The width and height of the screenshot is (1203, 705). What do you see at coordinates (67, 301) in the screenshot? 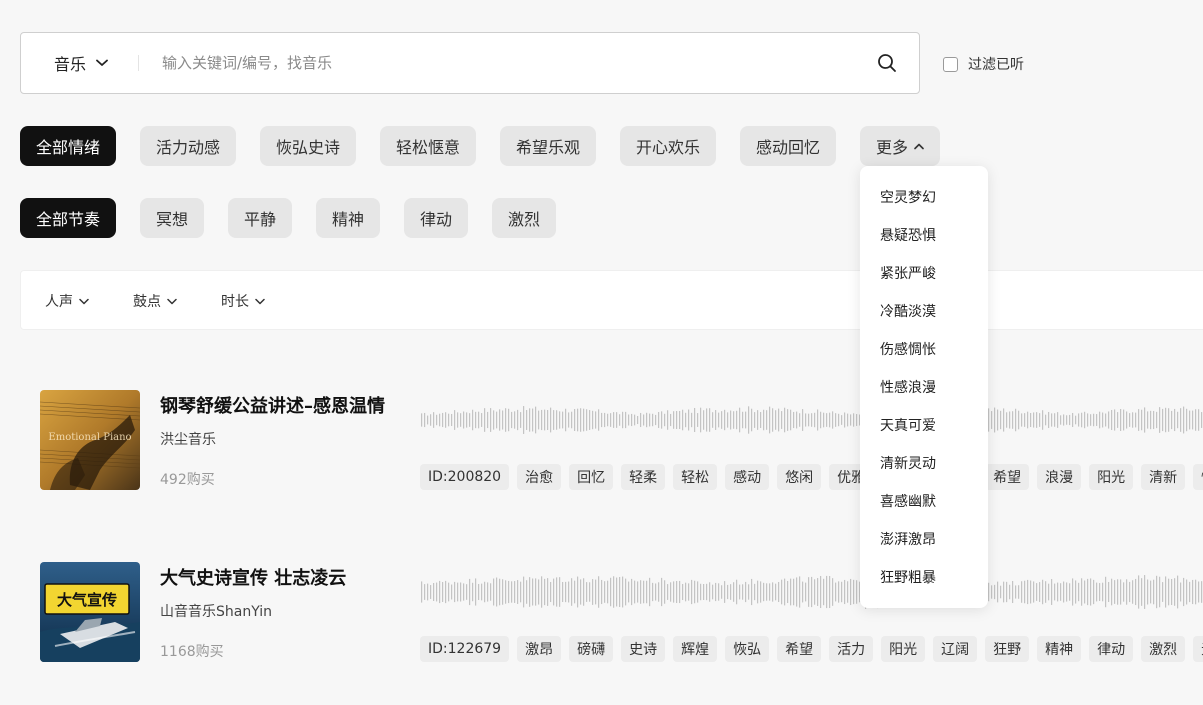
I see `filter-vocal: 人声` at bounding box center [67, 301].